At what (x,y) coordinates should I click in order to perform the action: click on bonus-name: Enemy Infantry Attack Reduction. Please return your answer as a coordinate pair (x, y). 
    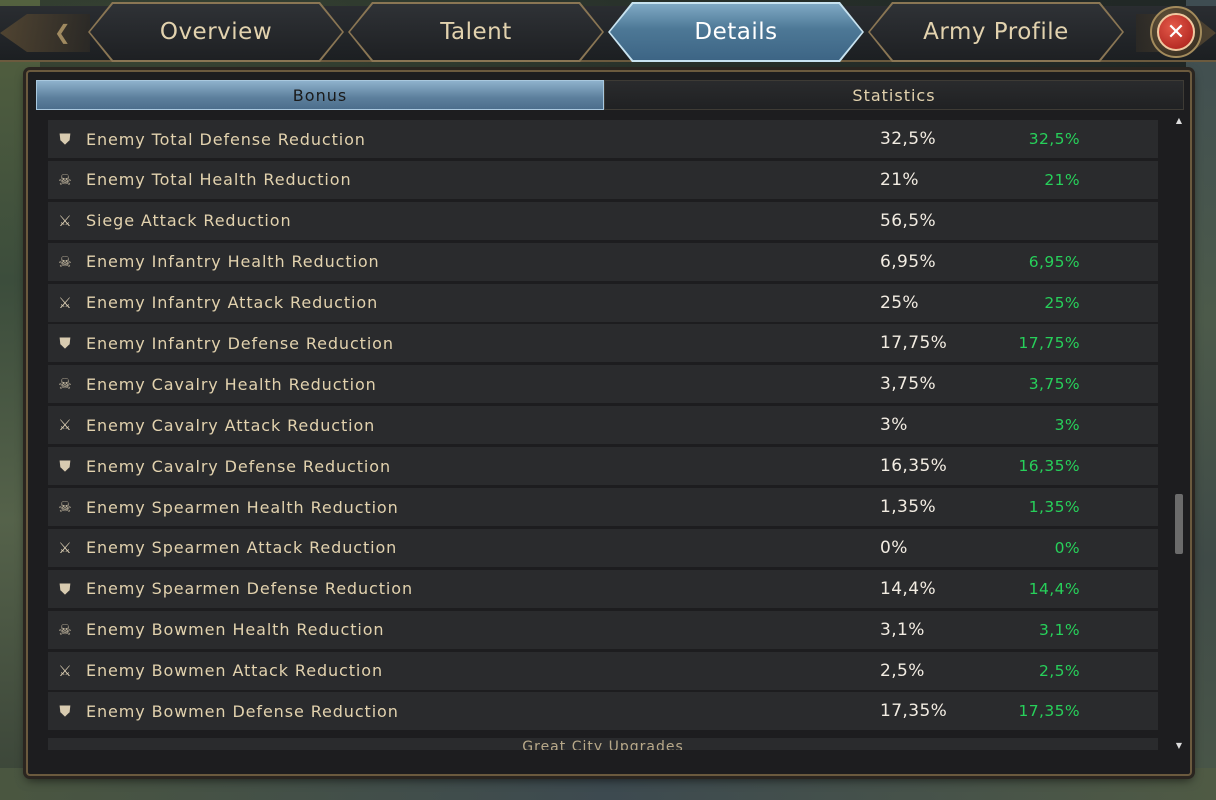
    Looking at the image, I should click on (232, 303).